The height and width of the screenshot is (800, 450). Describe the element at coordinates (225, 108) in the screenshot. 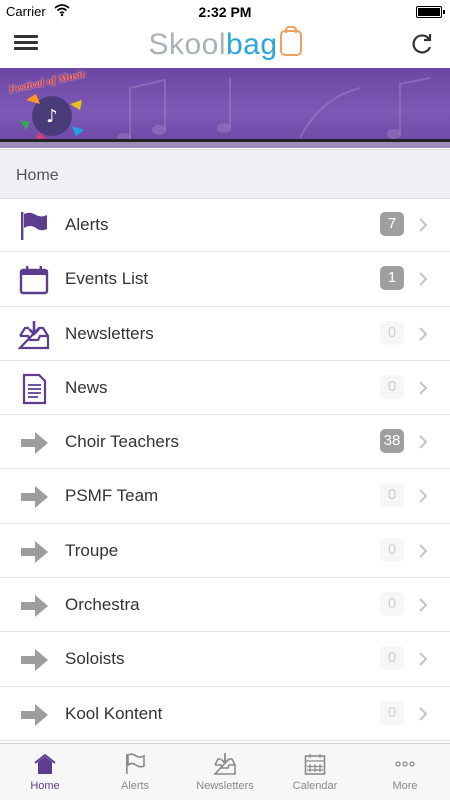

I see `school-banner: ♪ Festival of Music` at that location.